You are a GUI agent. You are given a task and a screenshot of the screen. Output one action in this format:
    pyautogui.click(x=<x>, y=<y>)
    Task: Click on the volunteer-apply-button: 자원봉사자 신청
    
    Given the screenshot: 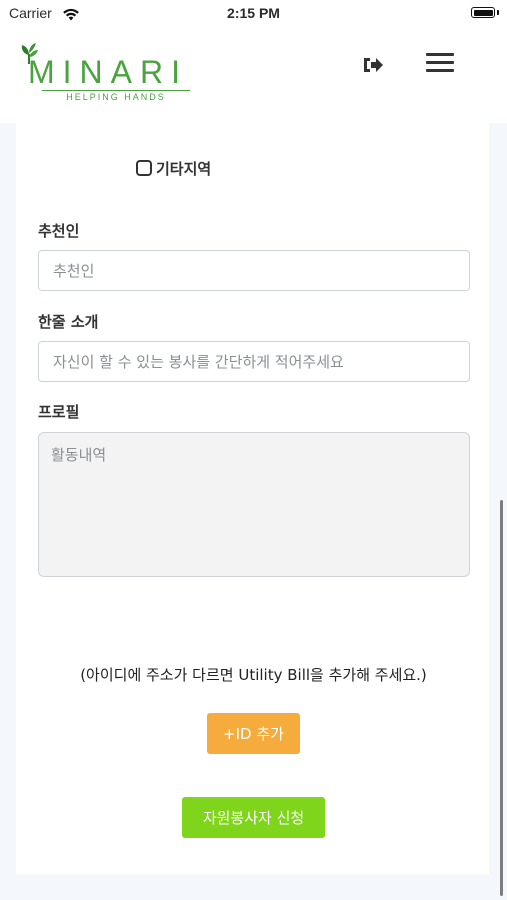 What is the action you would take?
    pyautogui.click(x=253, y=817)
    